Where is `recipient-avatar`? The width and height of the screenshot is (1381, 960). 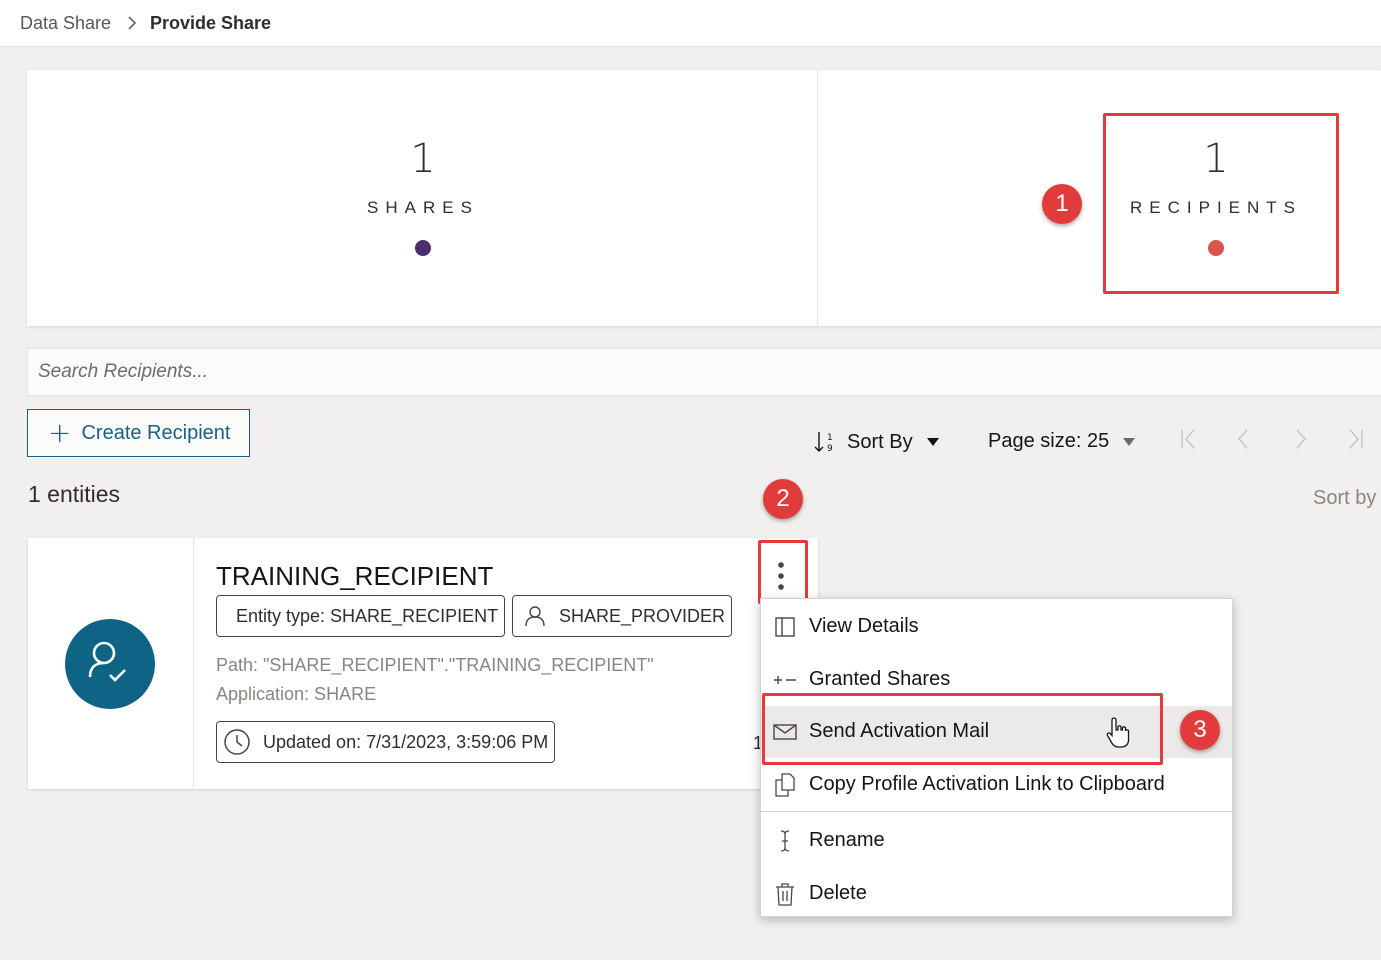
recipient-avatar is located at coordinates (110, 664).